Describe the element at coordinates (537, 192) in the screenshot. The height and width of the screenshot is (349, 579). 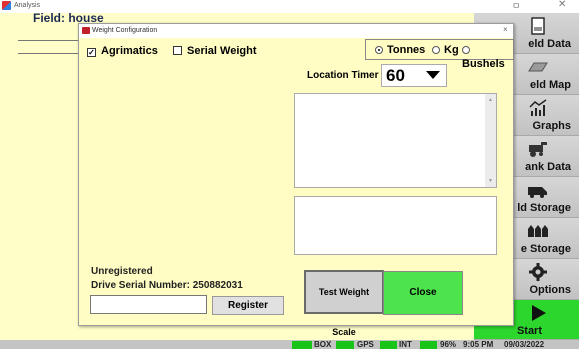
I see `truck-icon` at that location.